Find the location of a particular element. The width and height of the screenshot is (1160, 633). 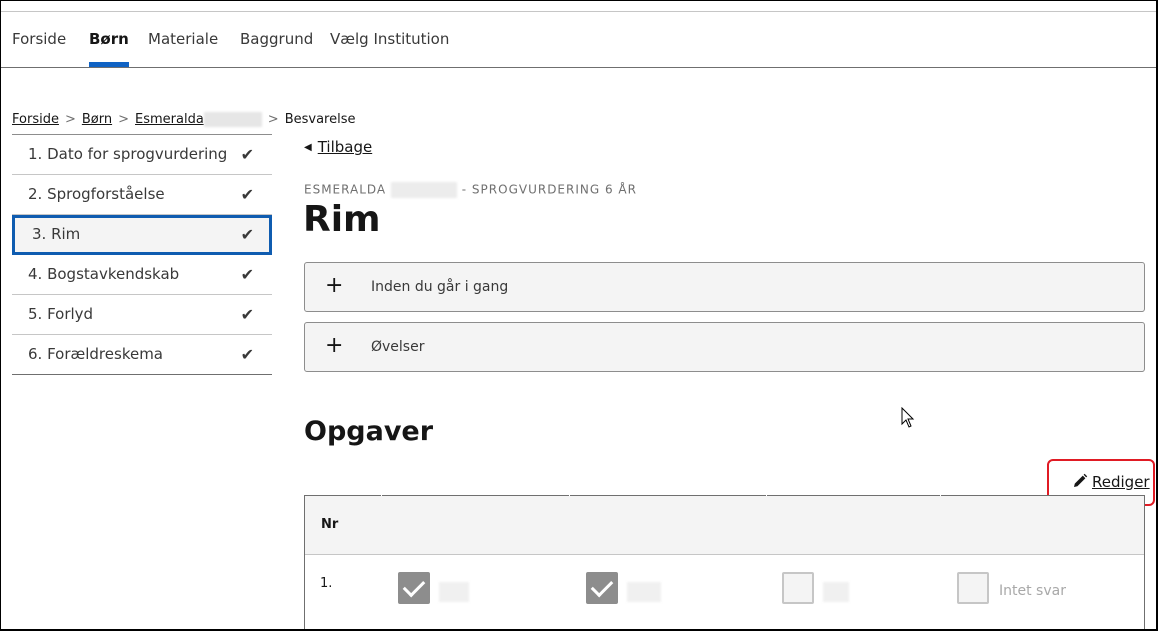

step-item: 2. Sprogforståelse ✔ is located at coordinates (142, 195).